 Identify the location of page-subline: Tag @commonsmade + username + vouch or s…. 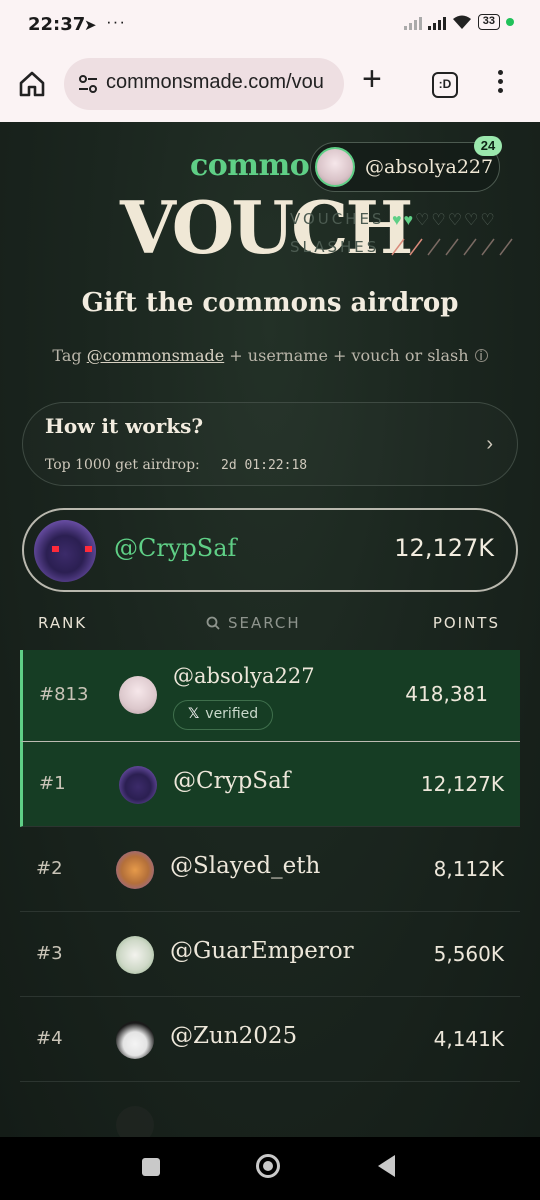
(270, 355).